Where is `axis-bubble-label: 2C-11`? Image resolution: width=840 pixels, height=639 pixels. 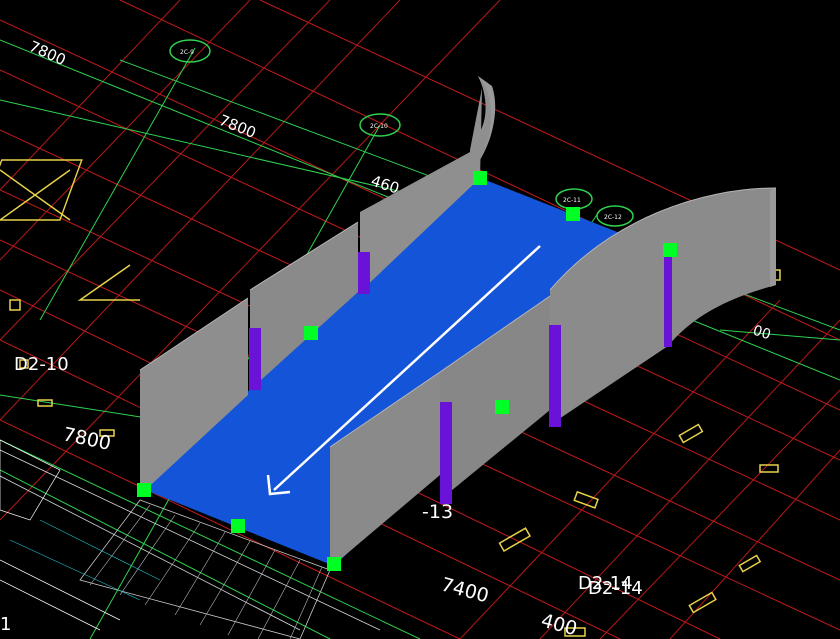
axis-bubble-label: 2C-11 is located at coordinates (572, 200).